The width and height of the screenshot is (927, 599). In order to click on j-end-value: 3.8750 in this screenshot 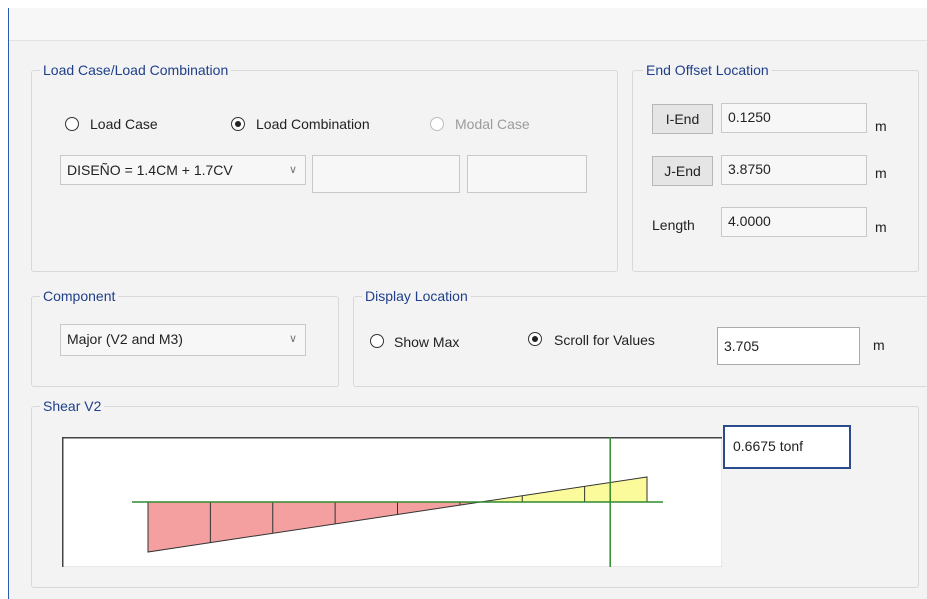, I will do `click(794, 170)`.